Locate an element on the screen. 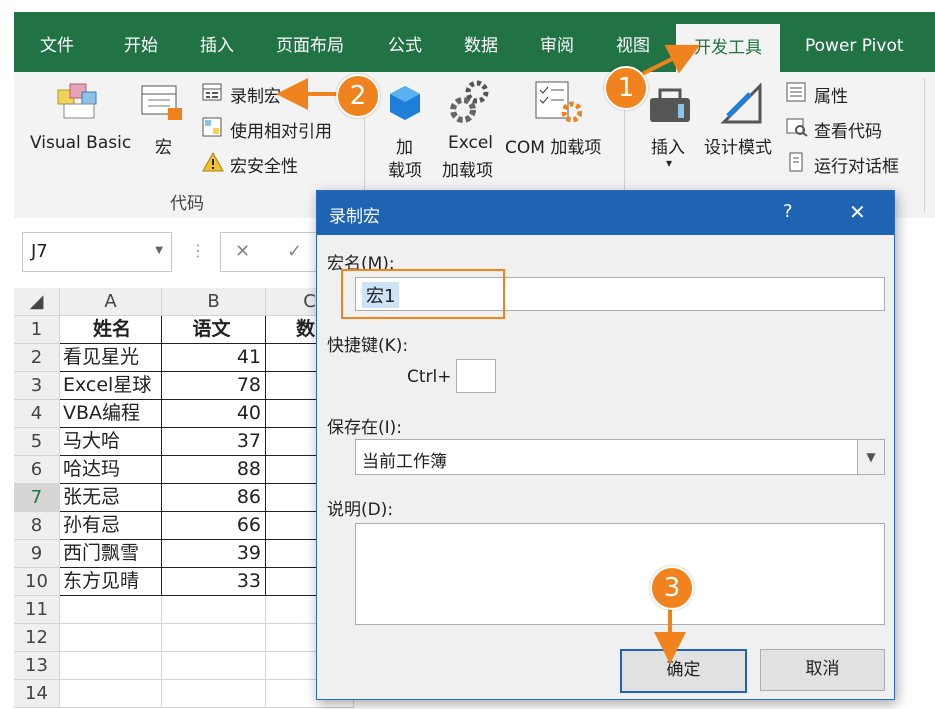  callout-badge: 3 is located at coordinates (672, 588).